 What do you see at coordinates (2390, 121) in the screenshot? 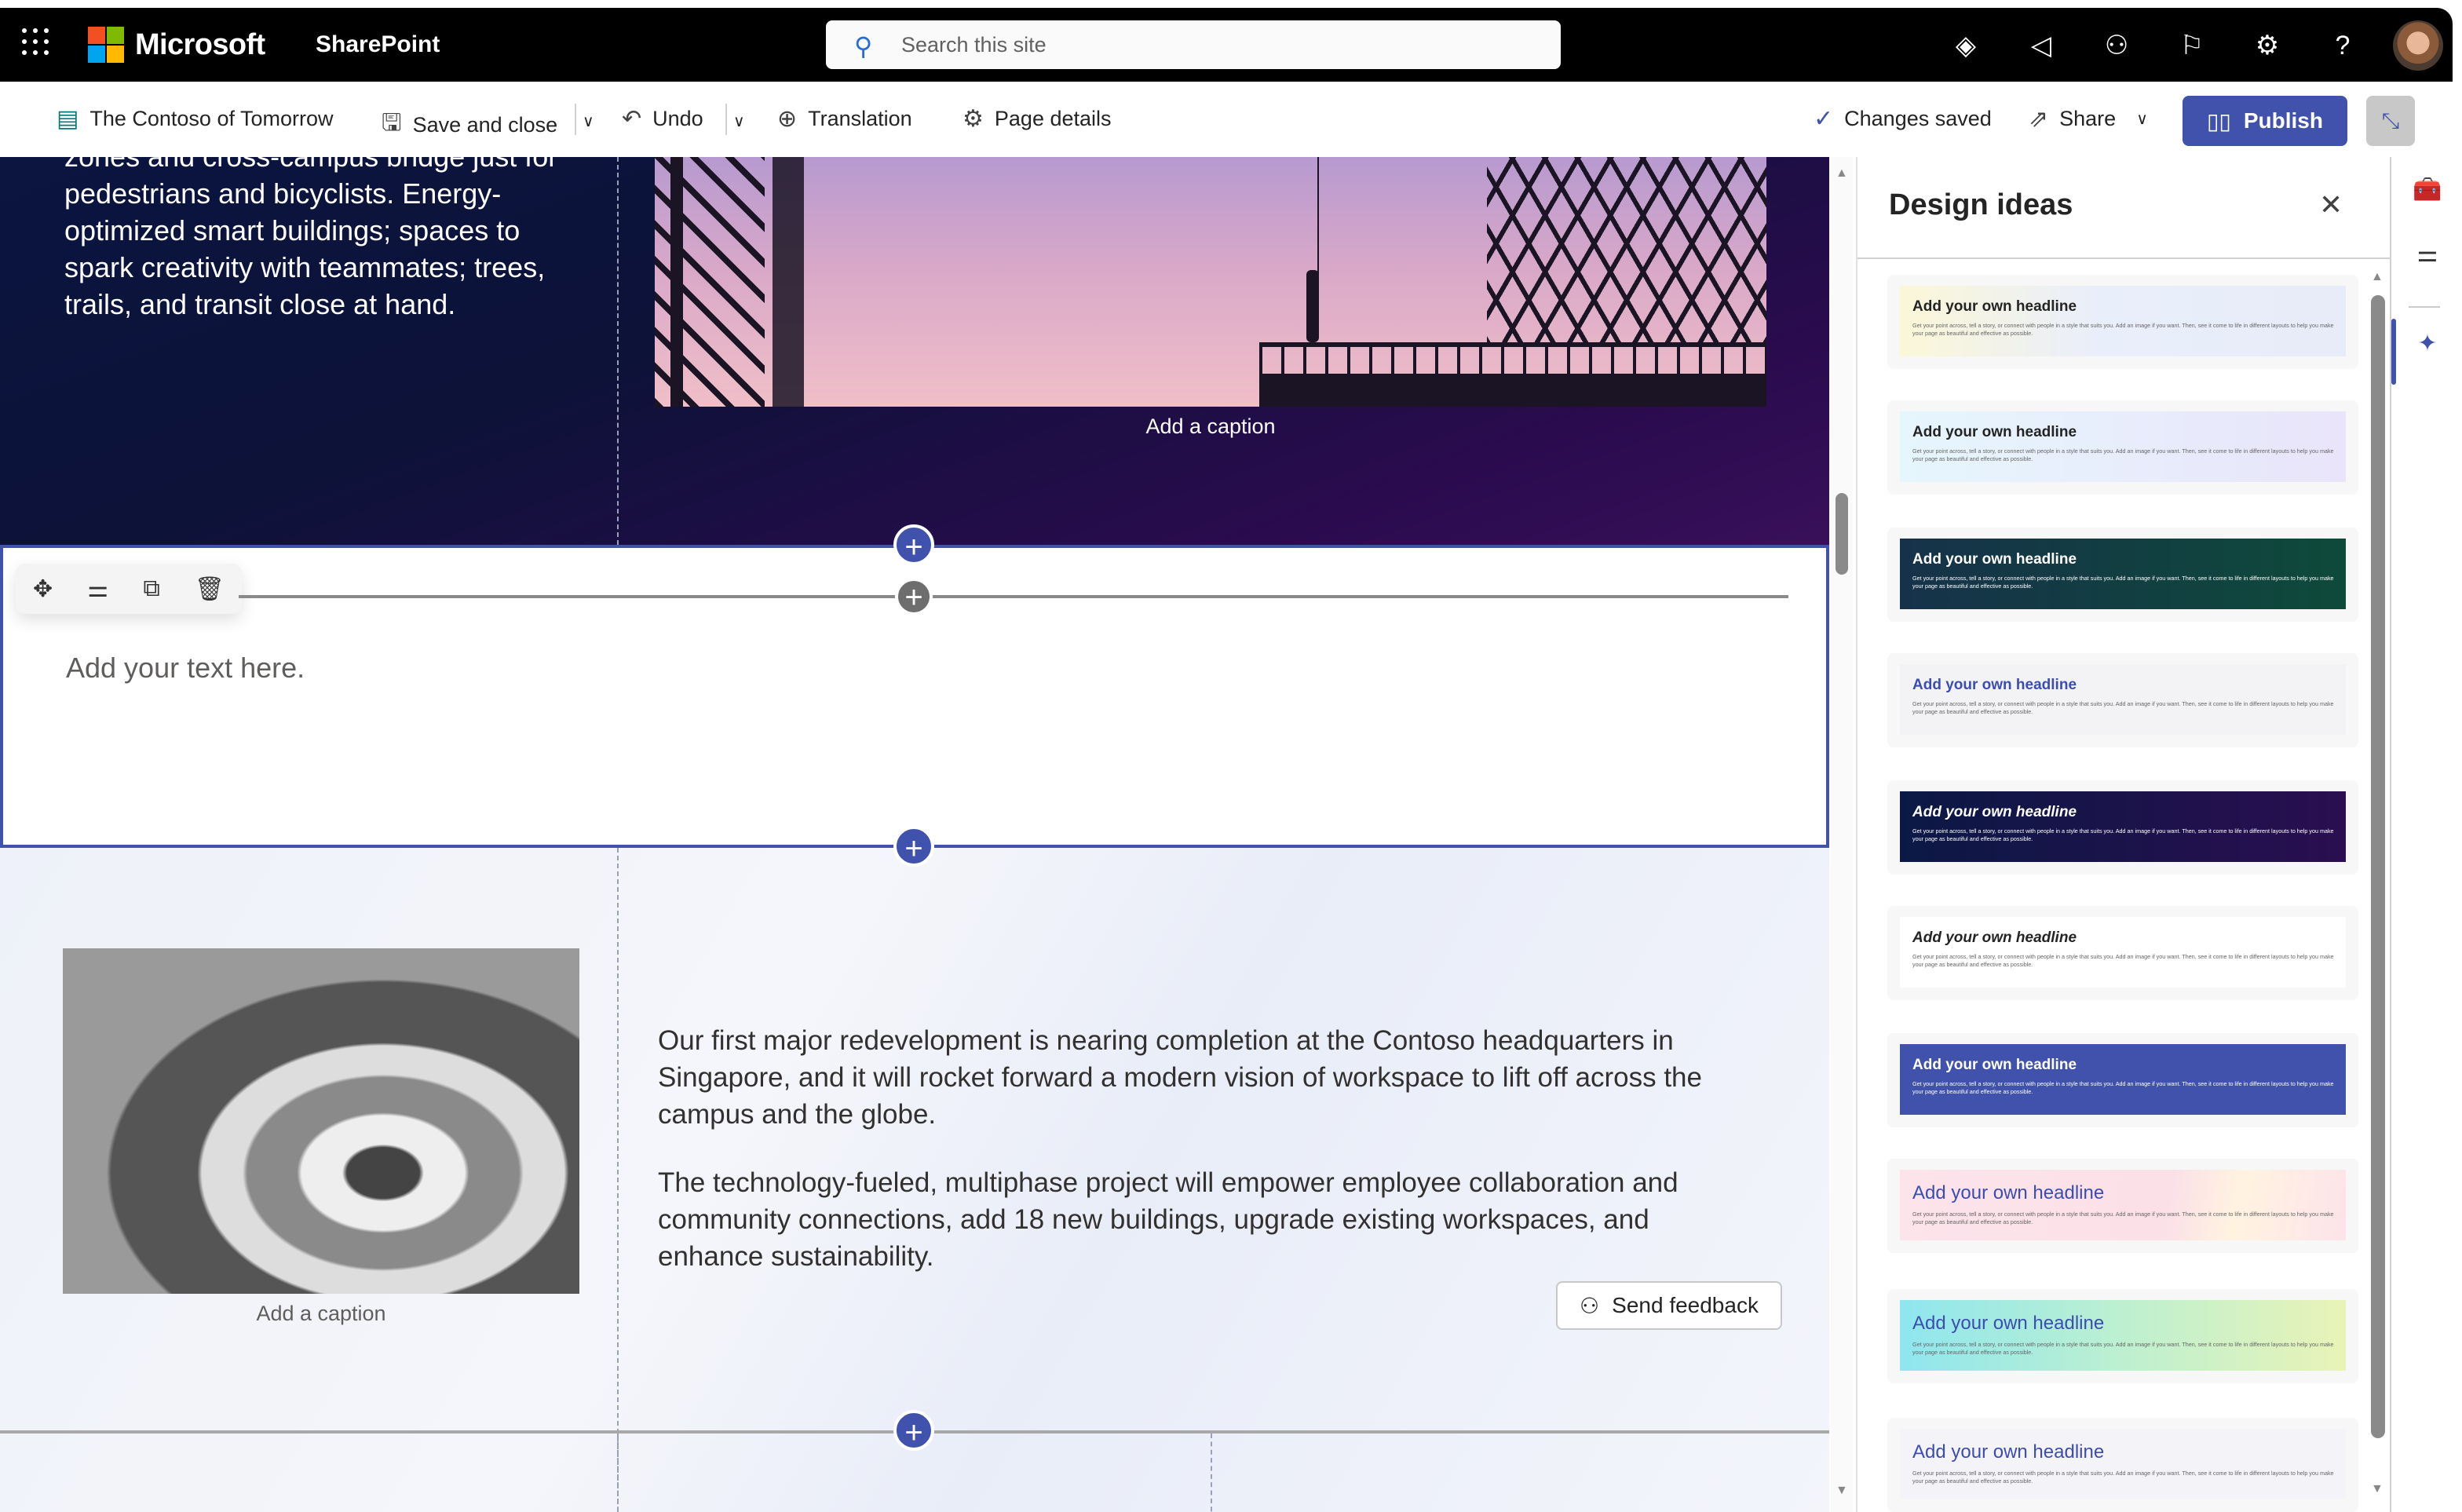
I see `collapse-icon: ⤡` at bounding box center [2390, 121].